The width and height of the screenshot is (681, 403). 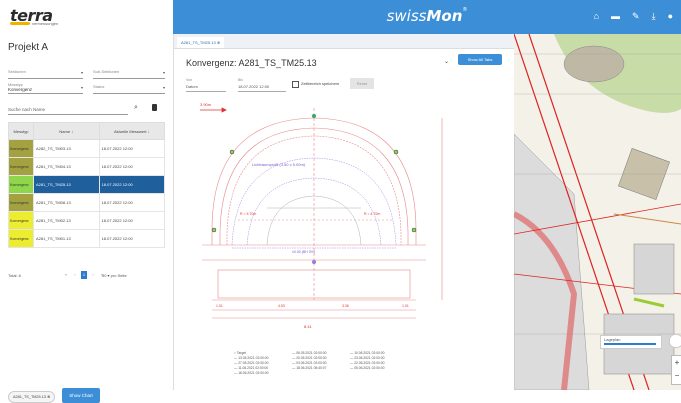 I want to click on project-title: Projekt A, so click(x=28, y=47).